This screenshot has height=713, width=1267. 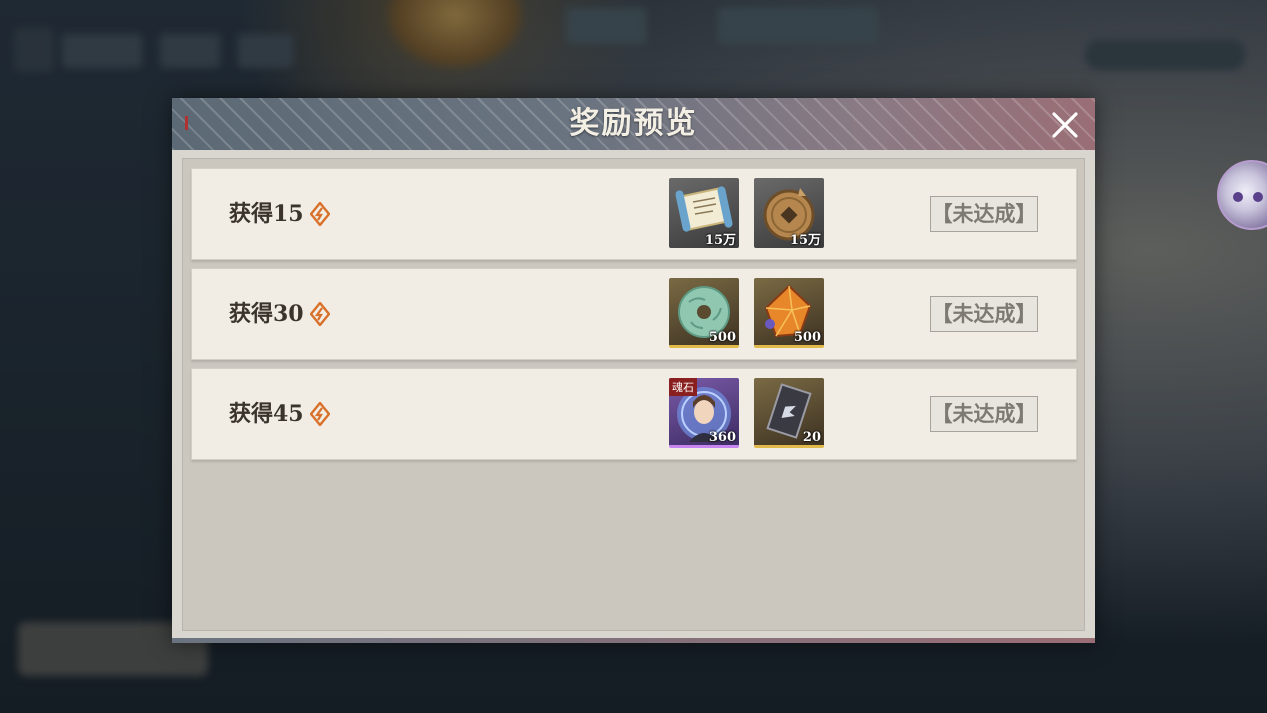 I want to click on close-button, so click(x=1065, y=125).